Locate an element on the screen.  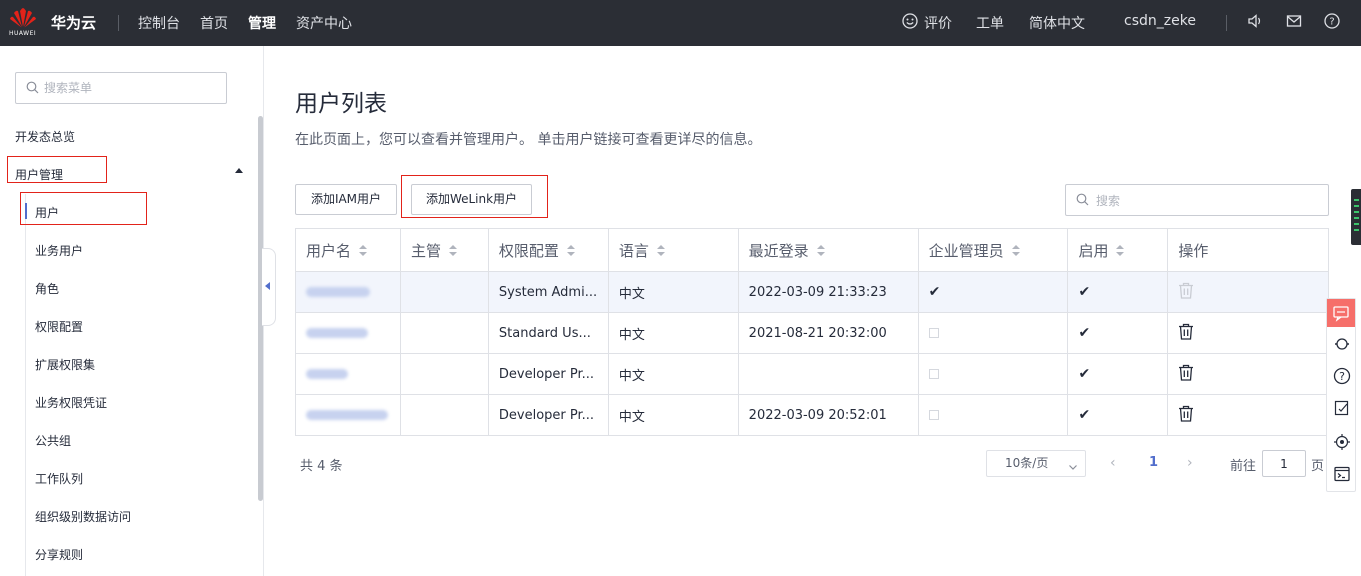
column-header-last-login: 最近登录 is located at coordinates (828, 250).